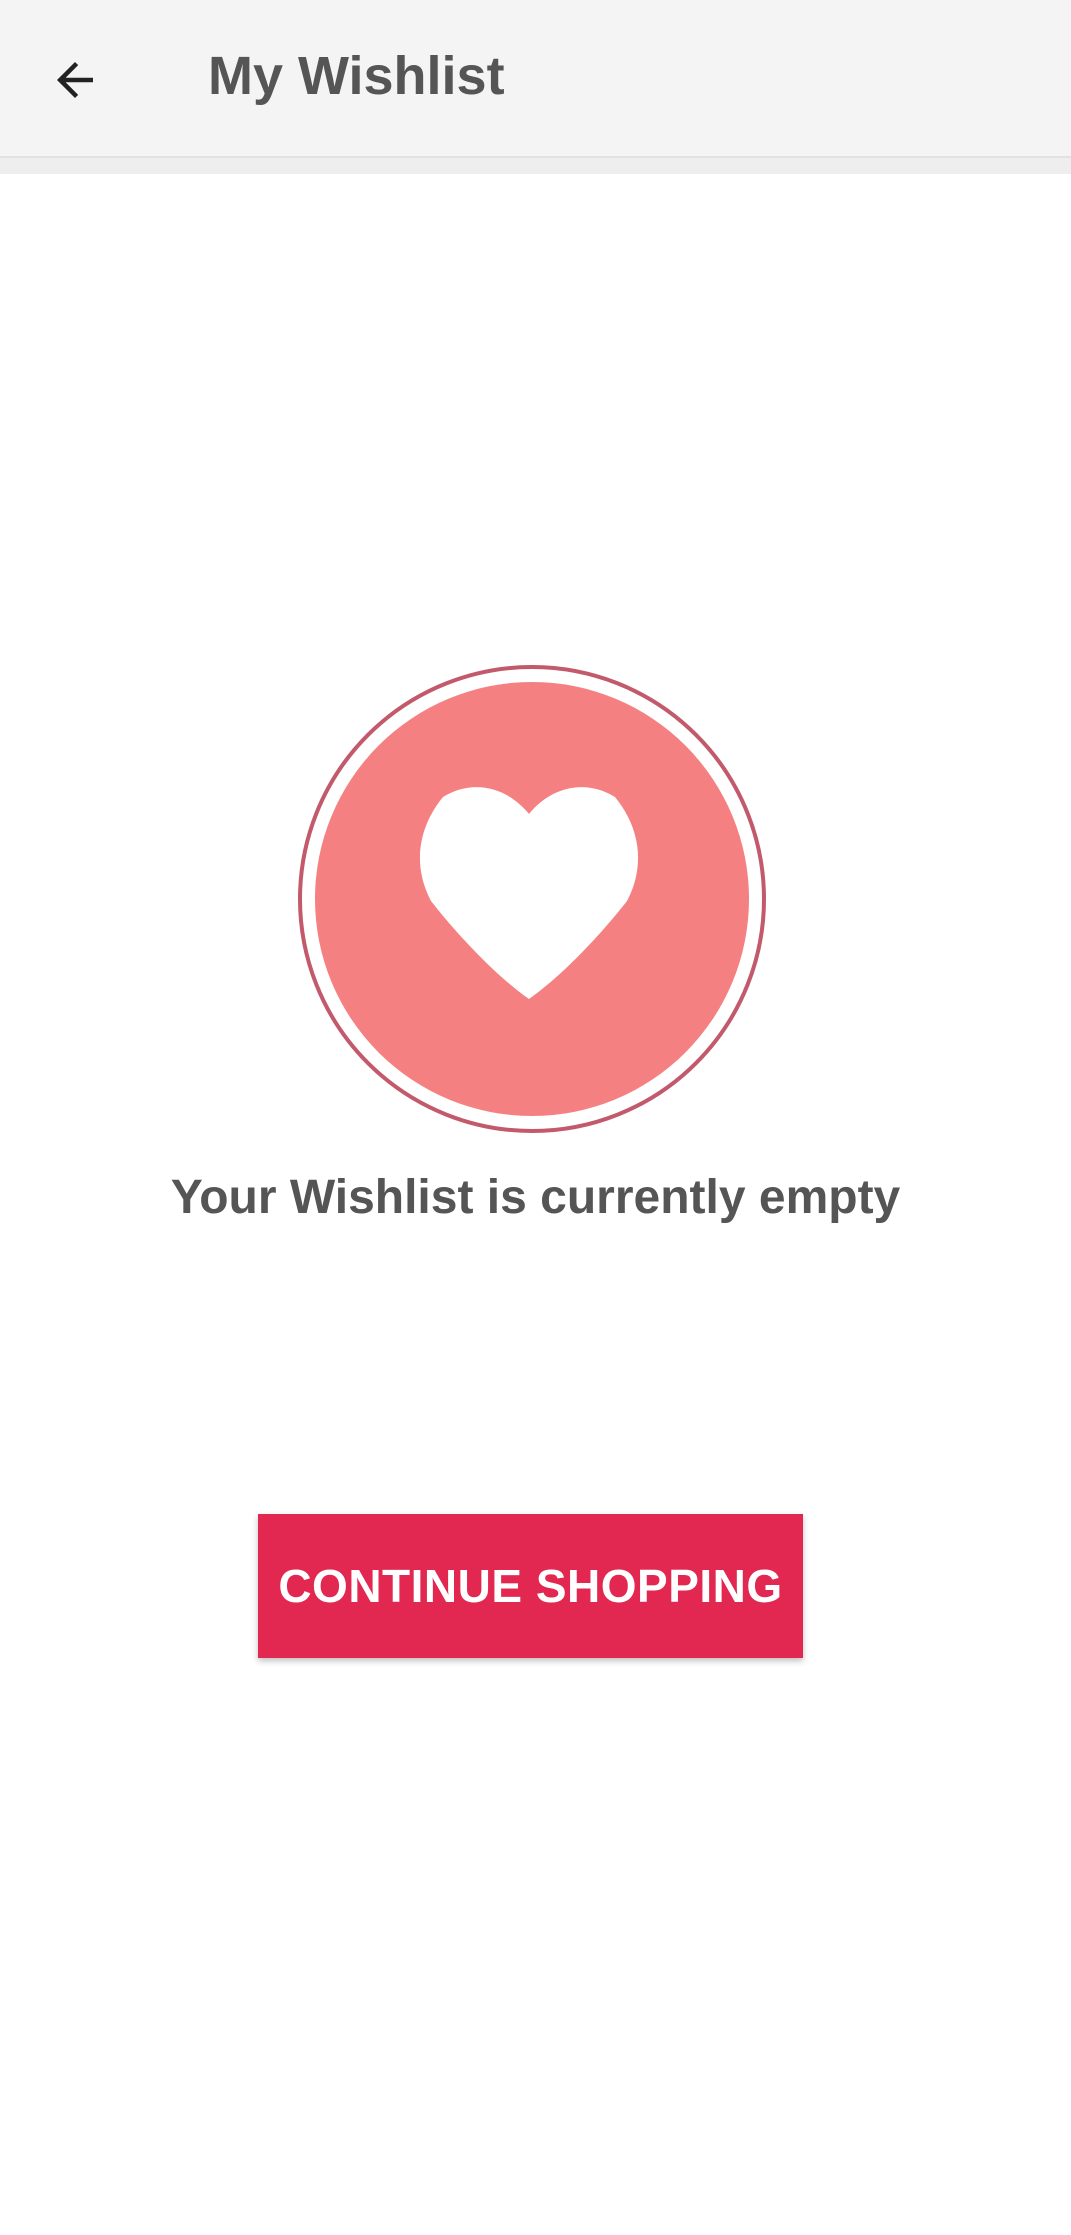  Describe the element at coordinates (535, 166) in the screenshot. I see `app-bar-divider` at that location.